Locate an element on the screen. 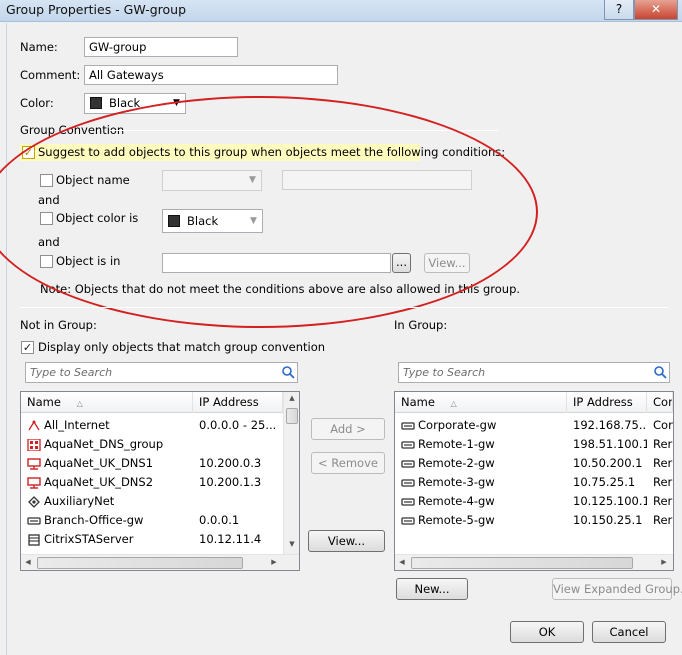  list-item-name: AuxiliaryNet is located at coordinates (110, 501).